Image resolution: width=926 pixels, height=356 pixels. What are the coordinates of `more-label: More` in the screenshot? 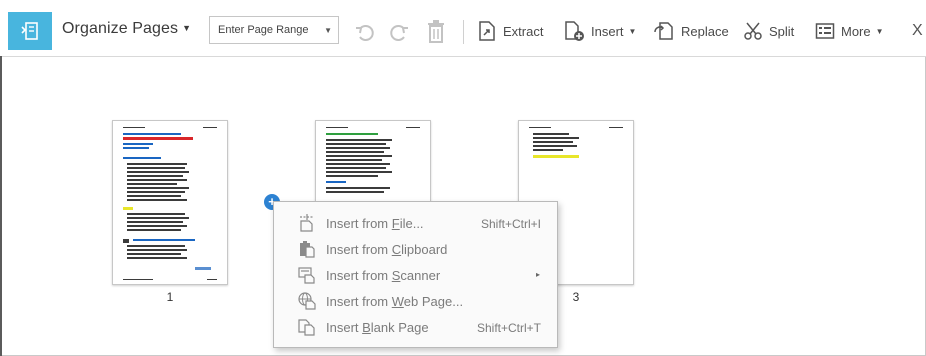 It's located at (856, 31).